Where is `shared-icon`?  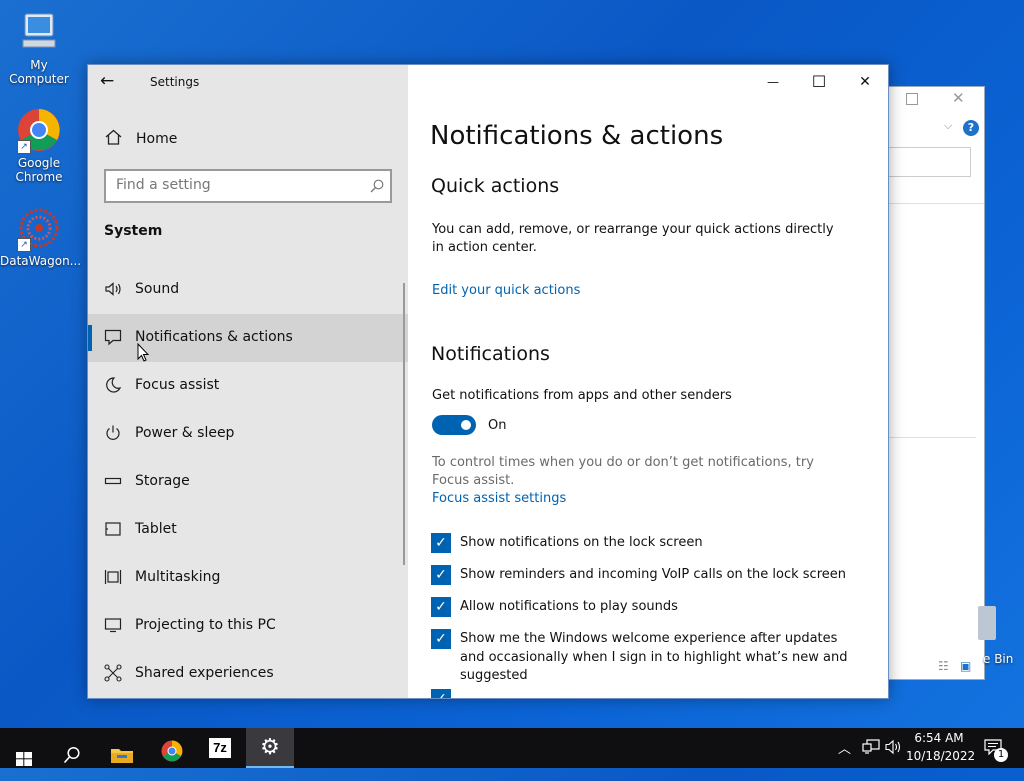 shared-icon is located at coordinates (113, 673).